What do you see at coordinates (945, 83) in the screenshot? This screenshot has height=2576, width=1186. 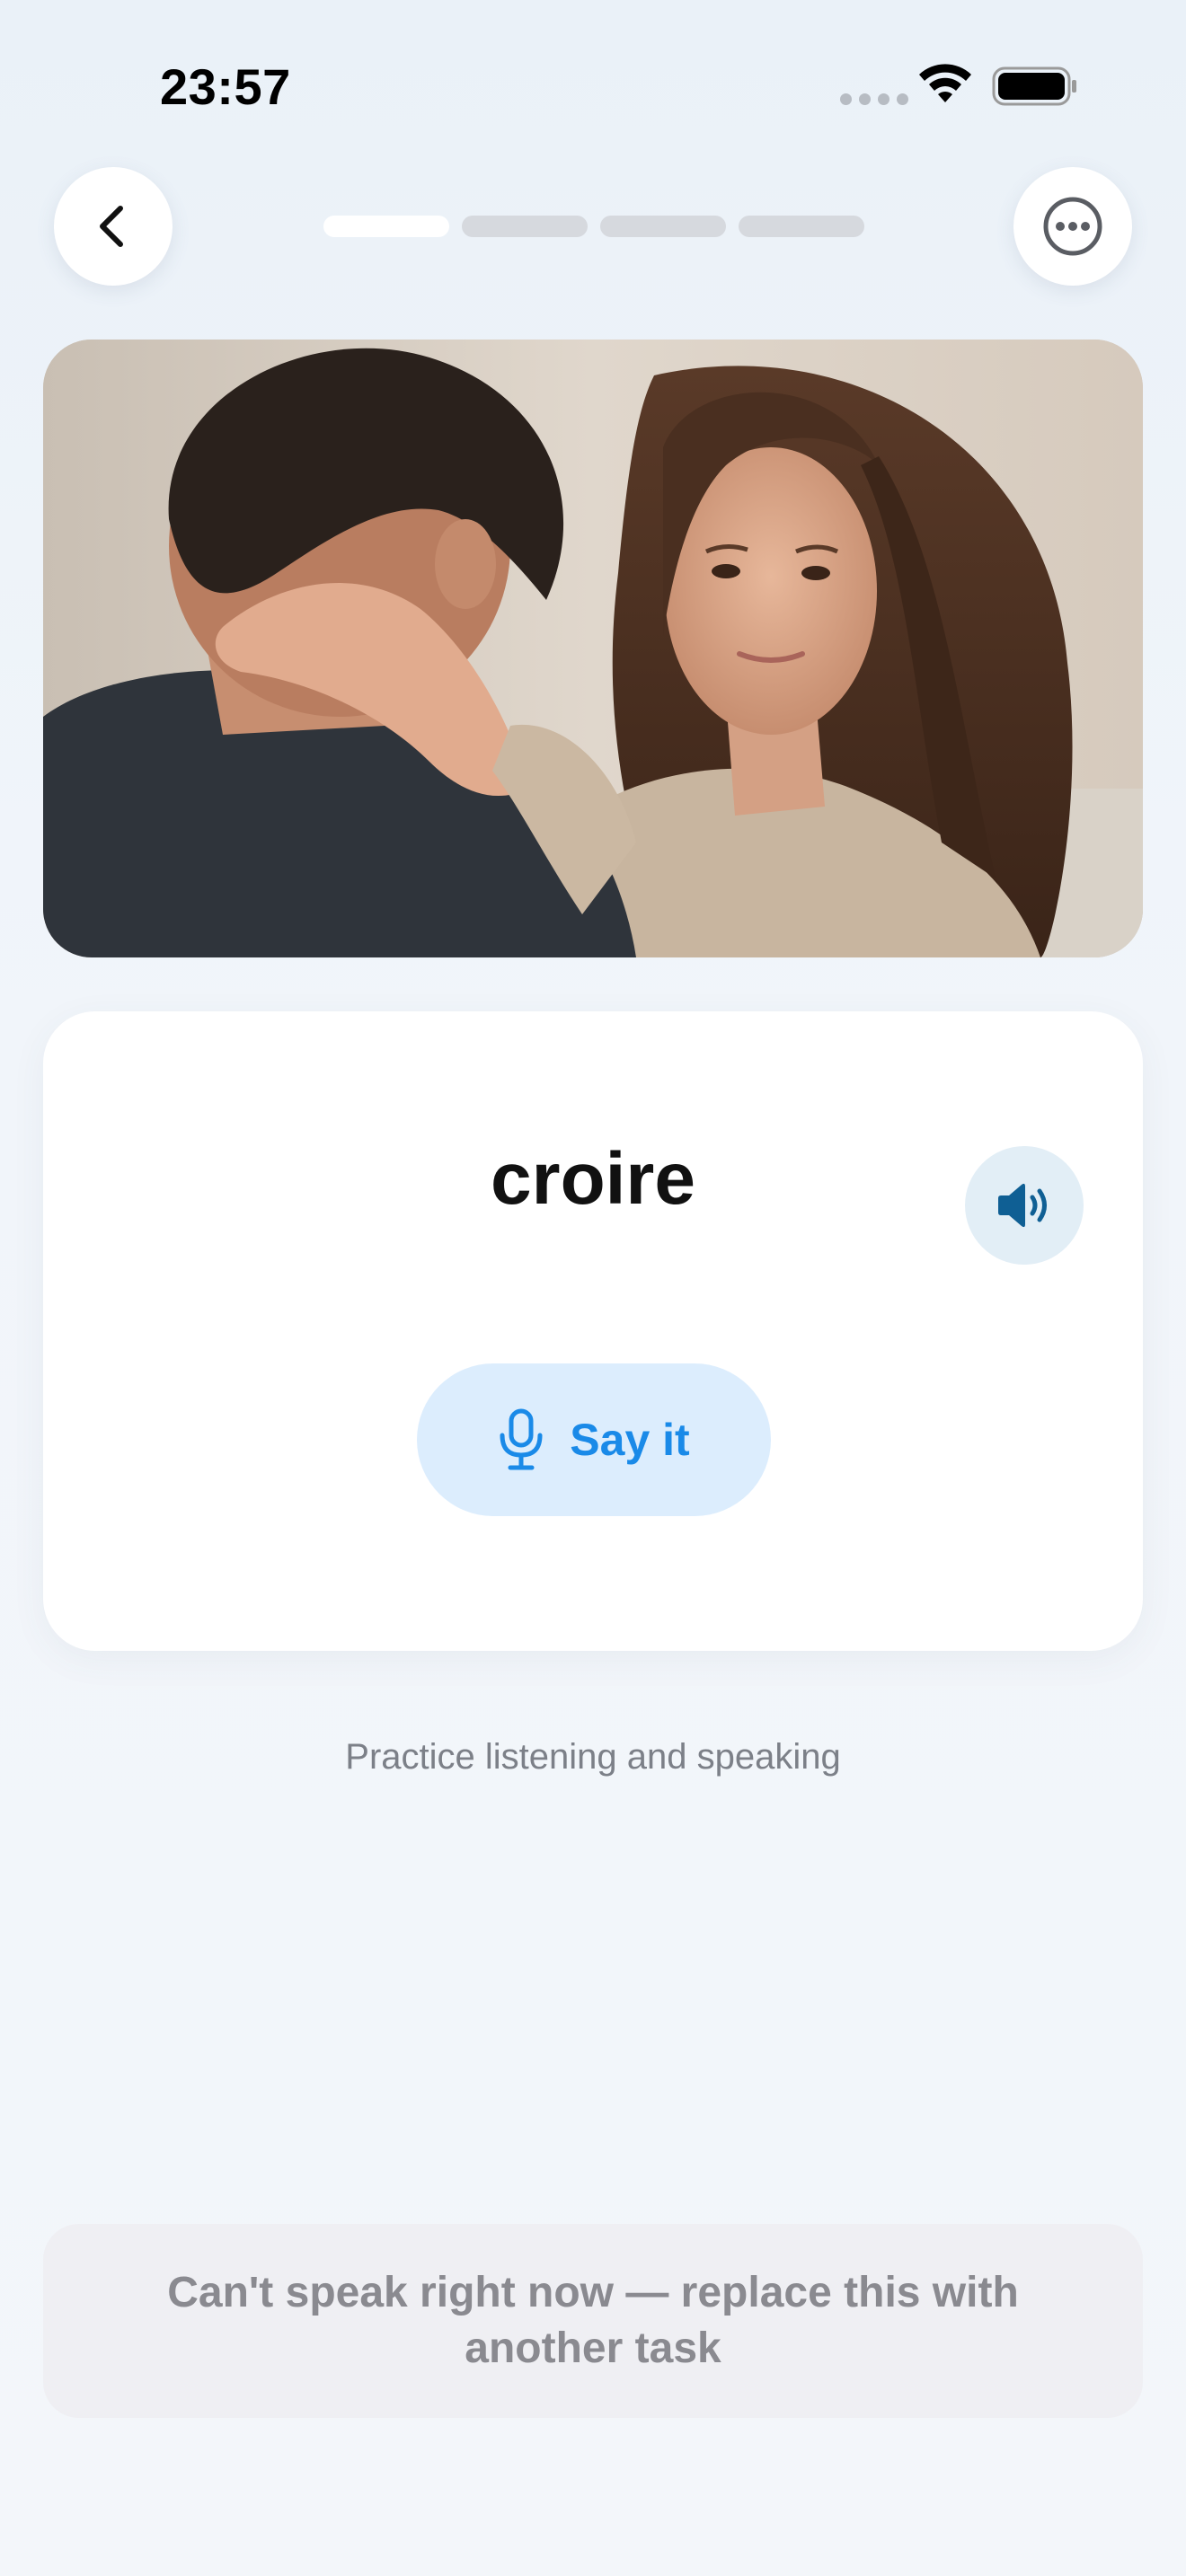 I see `wifi-icon` at bounding box center [945, 83].